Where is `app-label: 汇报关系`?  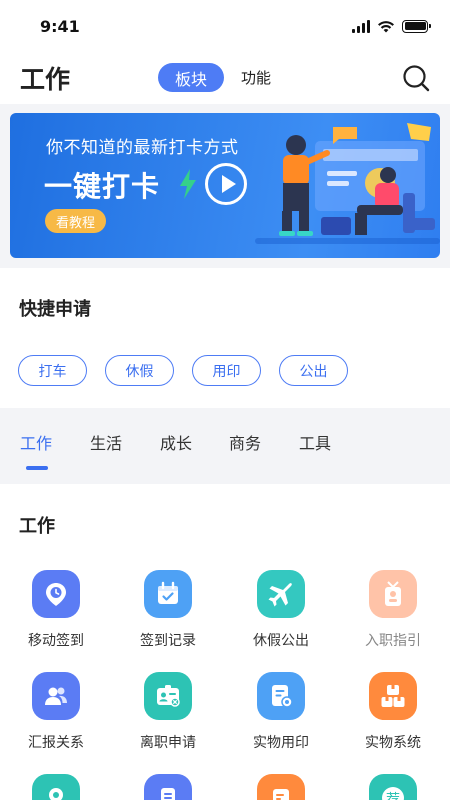
app-label: 汇报关系 is located at coordinates (56, 743).